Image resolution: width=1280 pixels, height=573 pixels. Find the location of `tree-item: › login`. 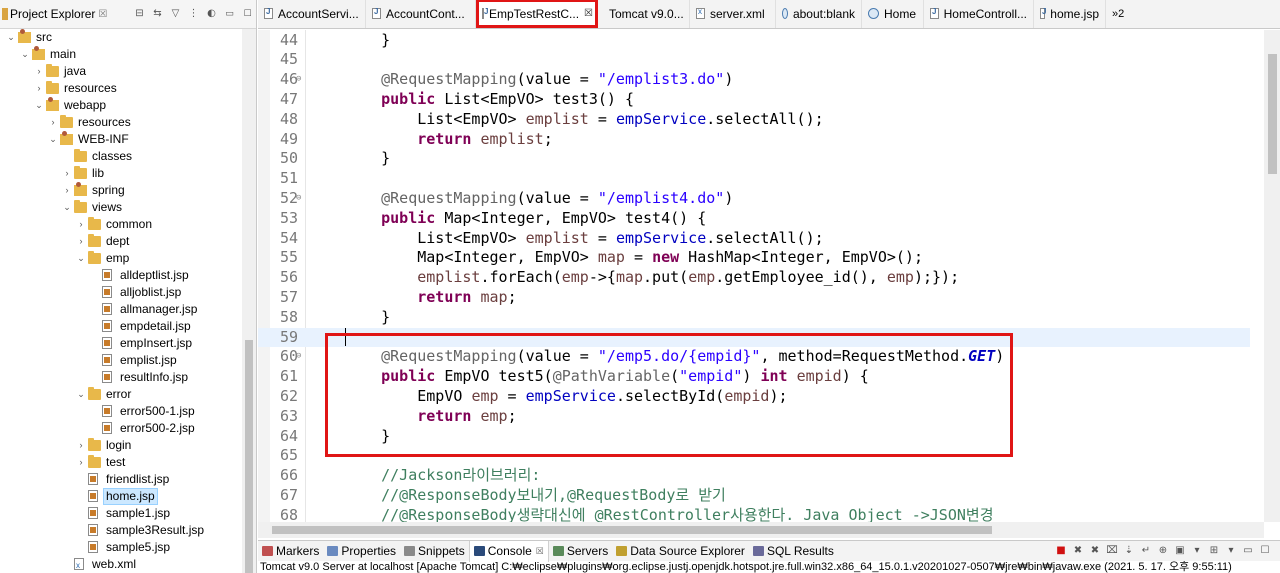

tree-item: › login is located at coordinates (121, 445).